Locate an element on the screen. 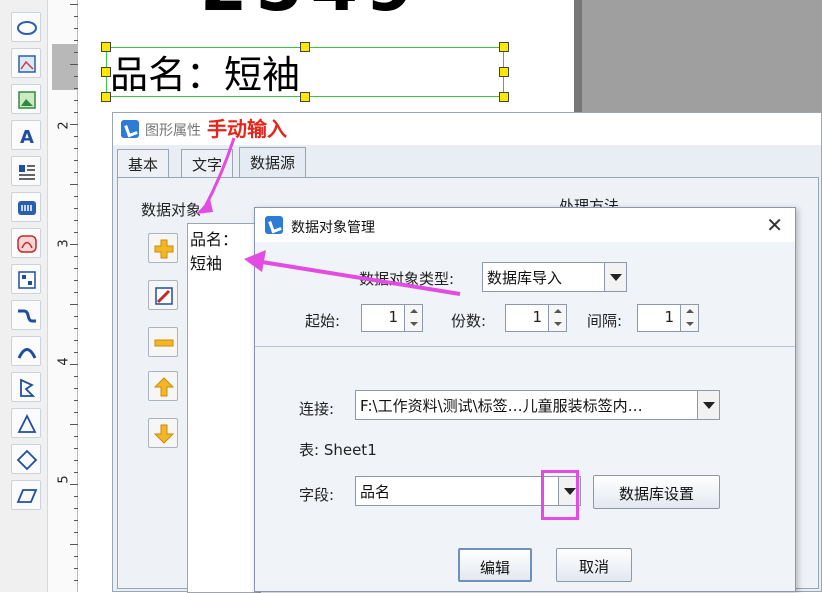 The width and height of the screenshot is (822, 593). annotation-arrows is located at coordinates (328, 216).